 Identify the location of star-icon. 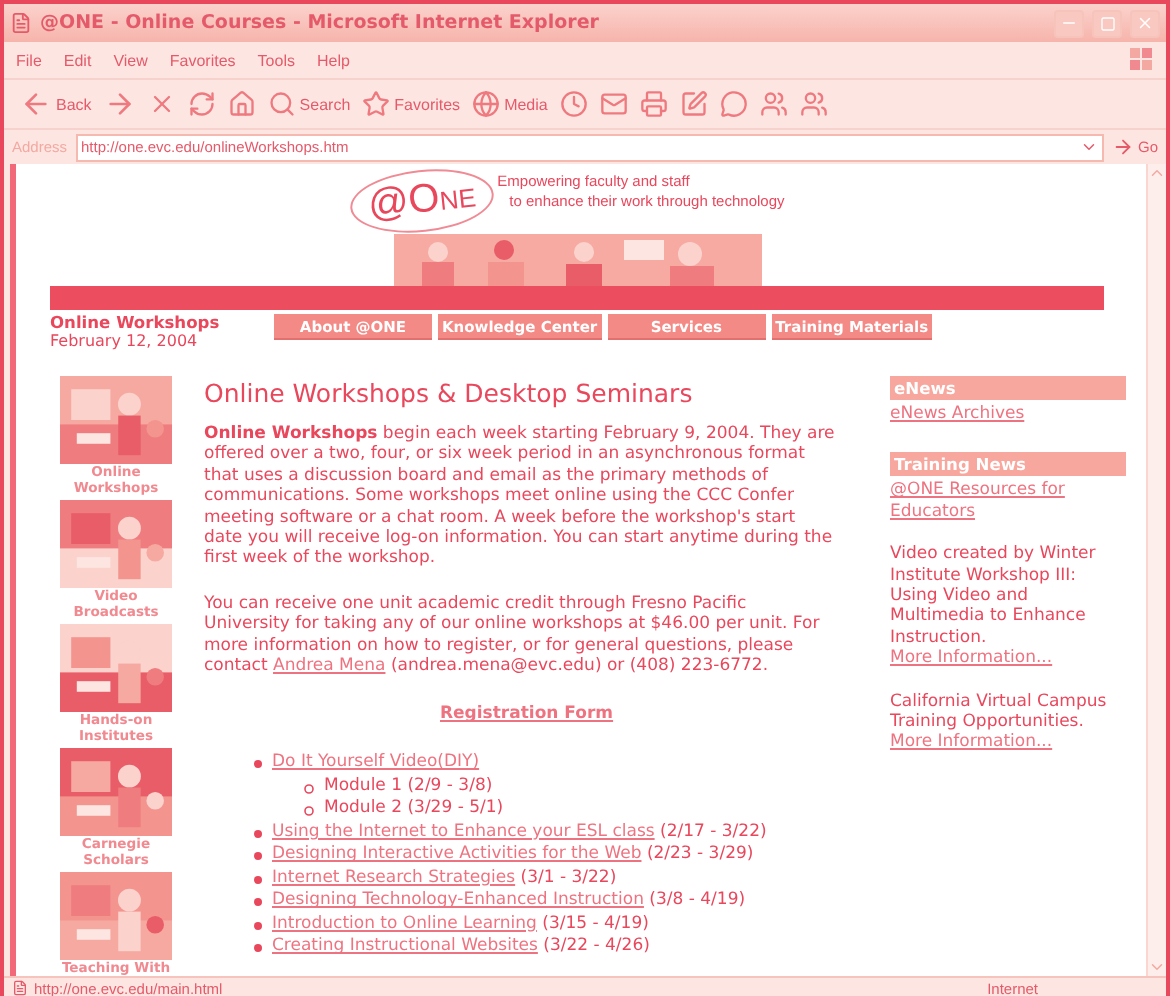
(376, 104).